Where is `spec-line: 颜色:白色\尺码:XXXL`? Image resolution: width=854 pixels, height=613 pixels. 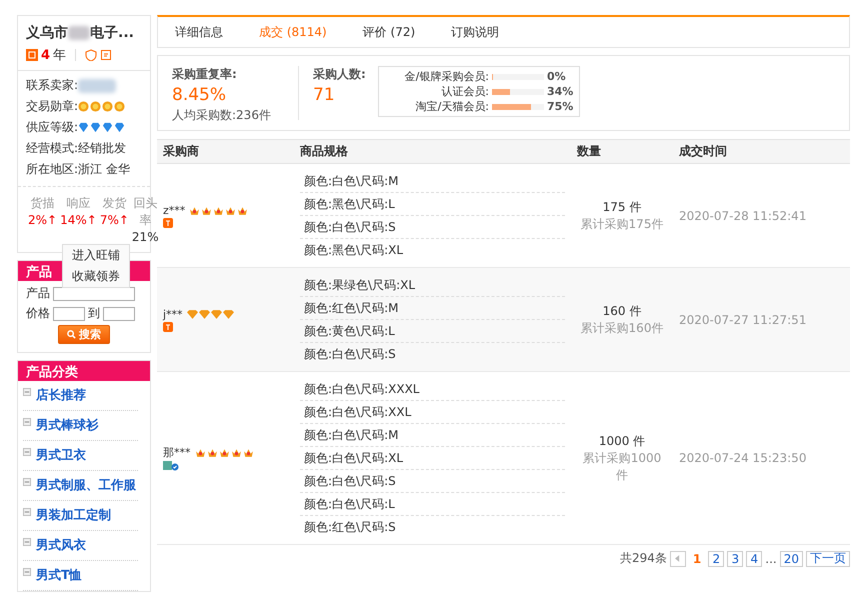 spec-line: 颜色:白色\尺码:XXXL is located at coordinates (432, 389).